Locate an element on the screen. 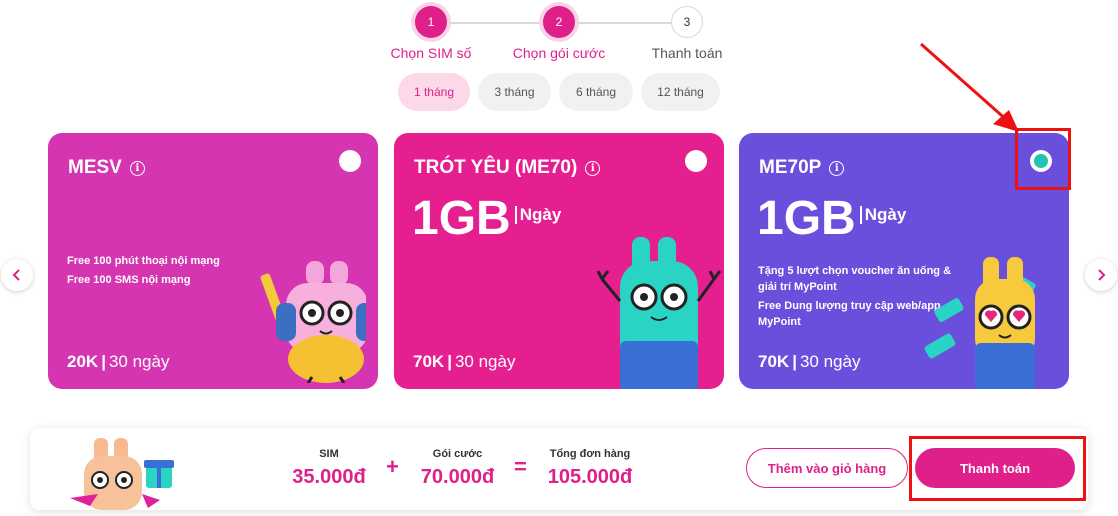 The height and width of the screenshot is (516, 1118). carousel-prev-button is located at coordinates (17, 275).